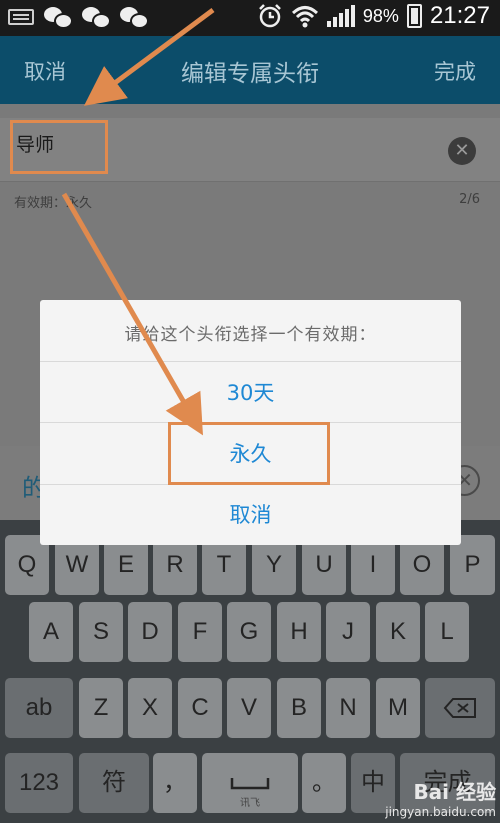  What do you see at coordinates (440, 799) in the screenshot?
I see `baidu-jingyan-watermark: Bai 经验 jingyan.baidu.com` at bounding box center [440, 799].